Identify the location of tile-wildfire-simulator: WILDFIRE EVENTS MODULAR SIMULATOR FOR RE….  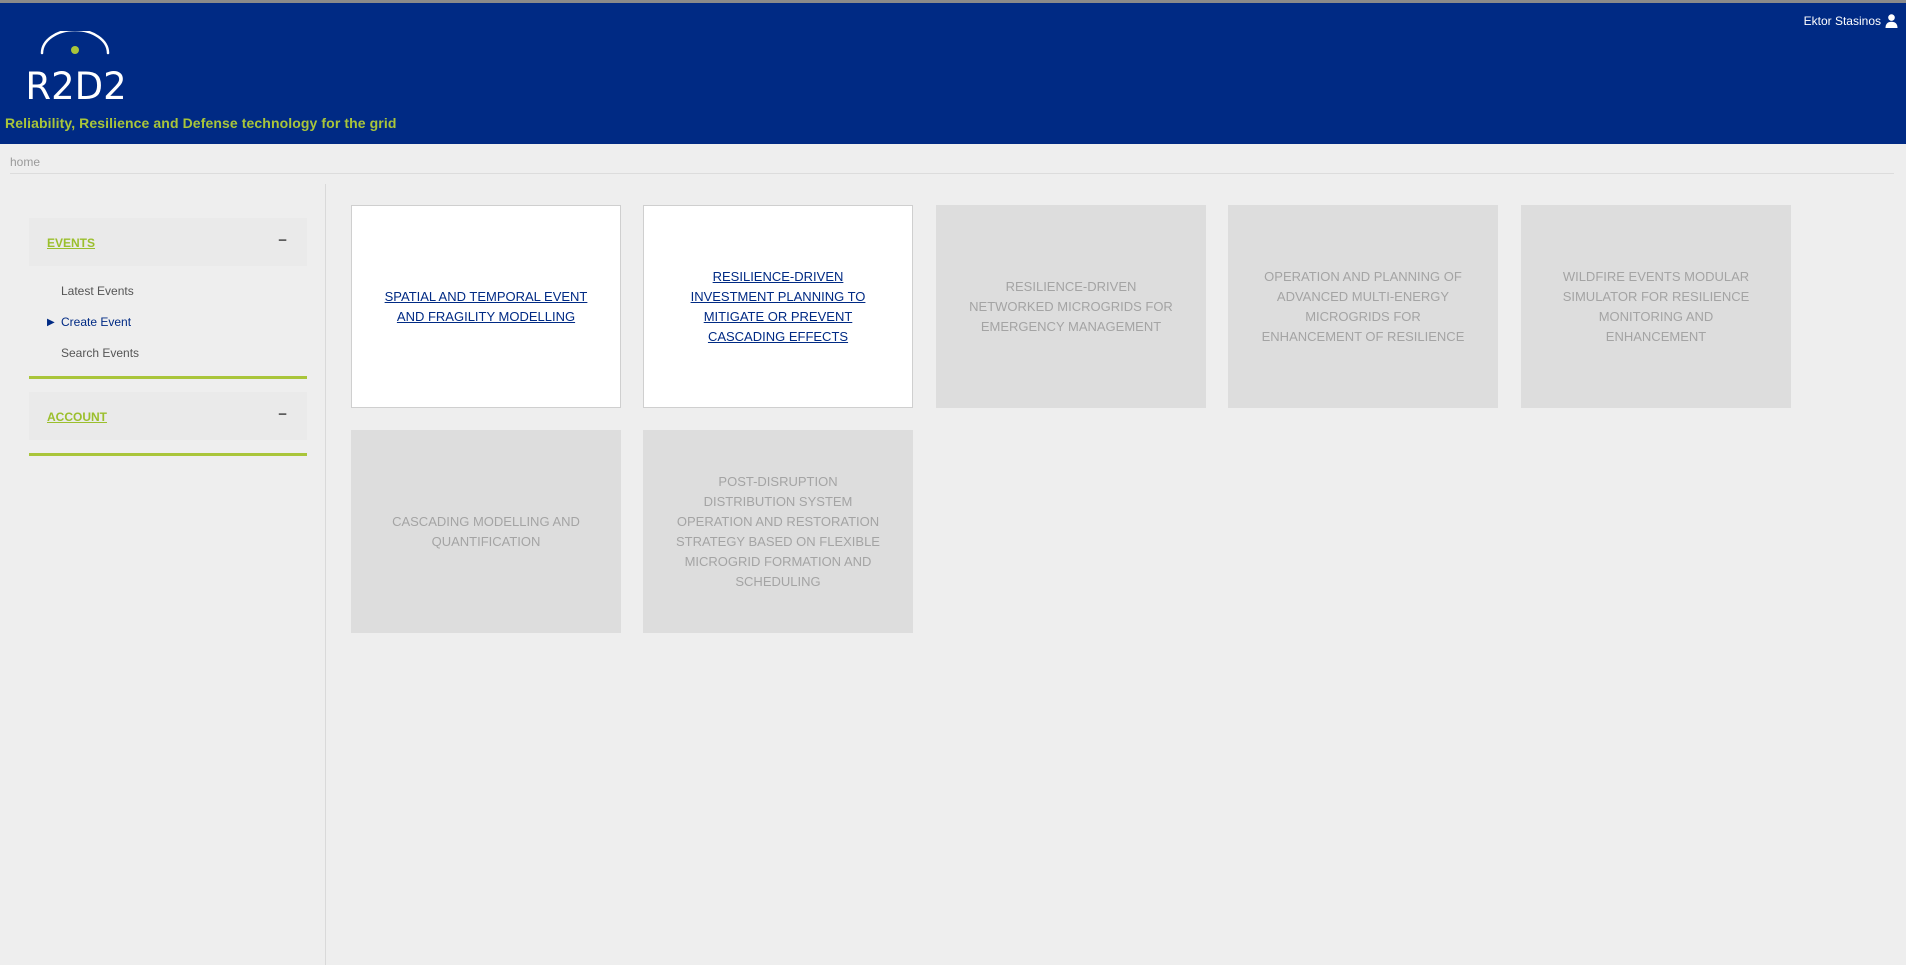
(1656, 306).